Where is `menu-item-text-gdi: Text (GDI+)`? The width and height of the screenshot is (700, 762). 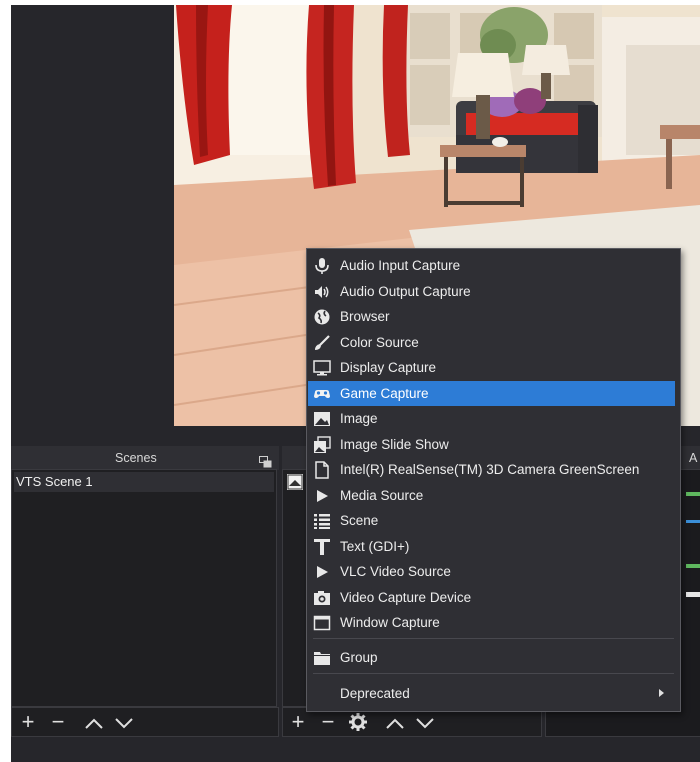 menu-item-text-gdi: Text (GDI+) is located at coordinates (493, 546).